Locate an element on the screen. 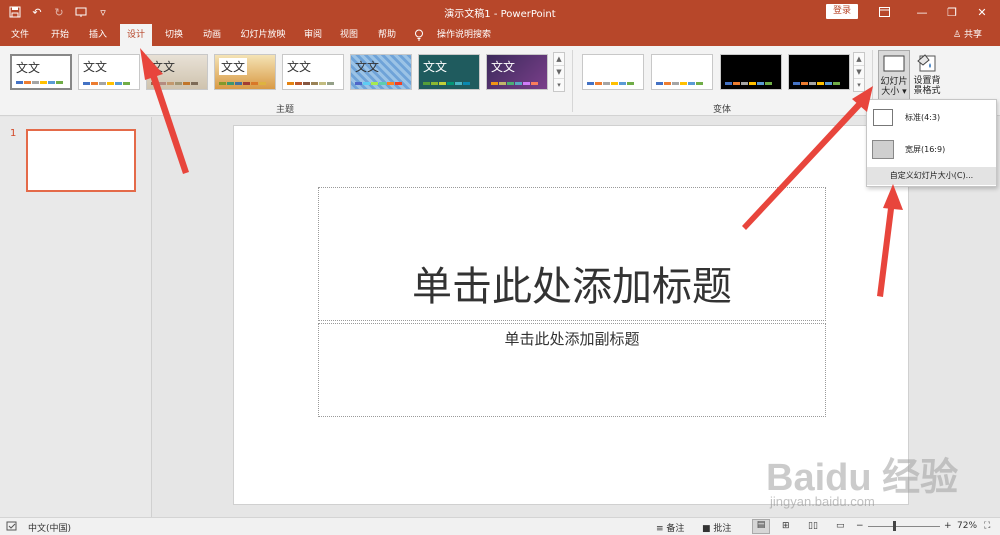 The image size is (1000, 535). tab-design: 设计 is located at coordinates (136, 35).